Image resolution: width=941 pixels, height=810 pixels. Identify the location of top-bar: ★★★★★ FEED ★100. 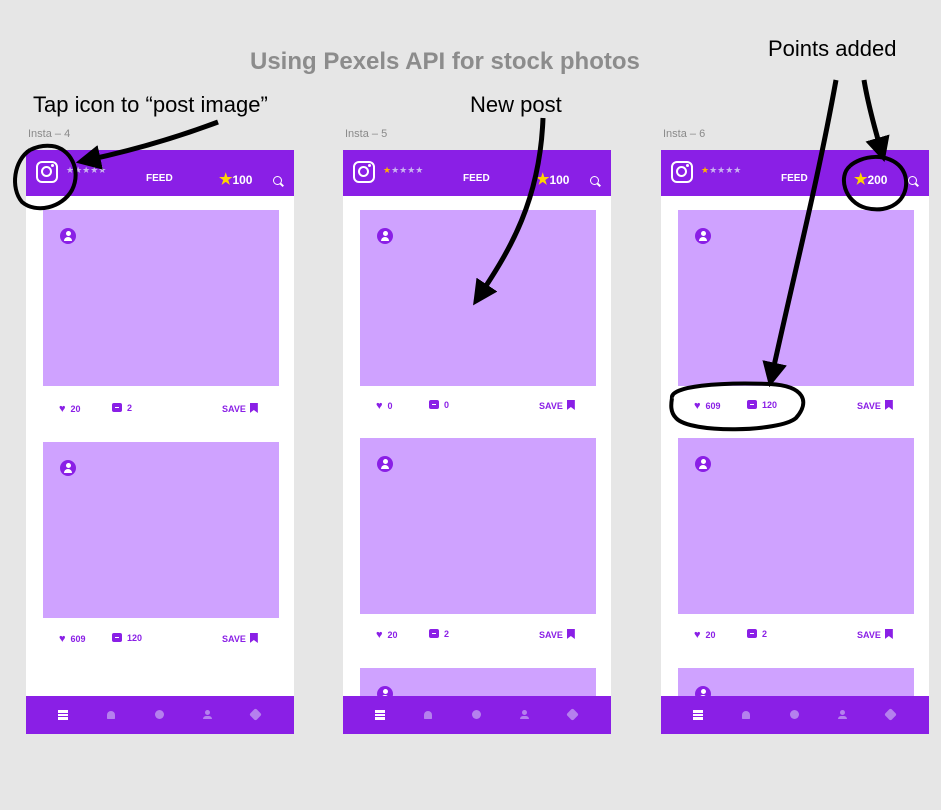
(477, 173).